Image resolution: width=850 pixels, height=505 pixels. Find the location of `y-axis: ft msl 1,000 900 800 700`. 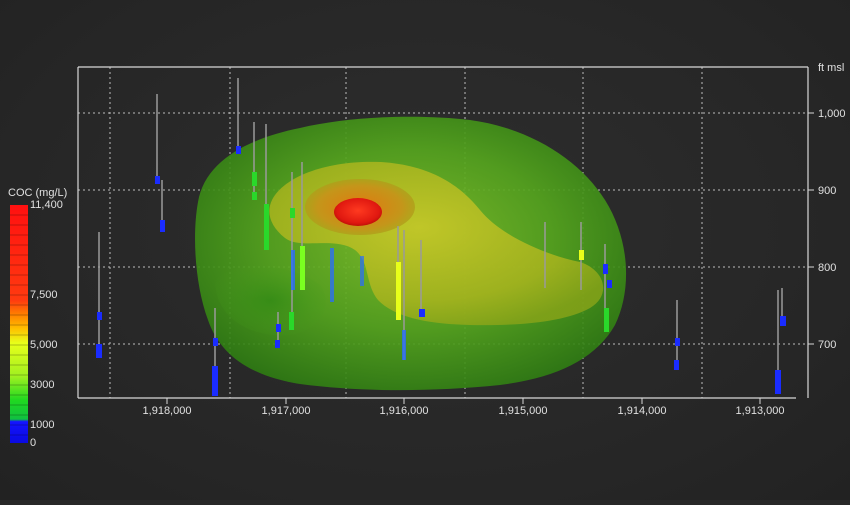

y-axis: ft msl 1,000 900 800 700 is located at coordinates (827, 206).